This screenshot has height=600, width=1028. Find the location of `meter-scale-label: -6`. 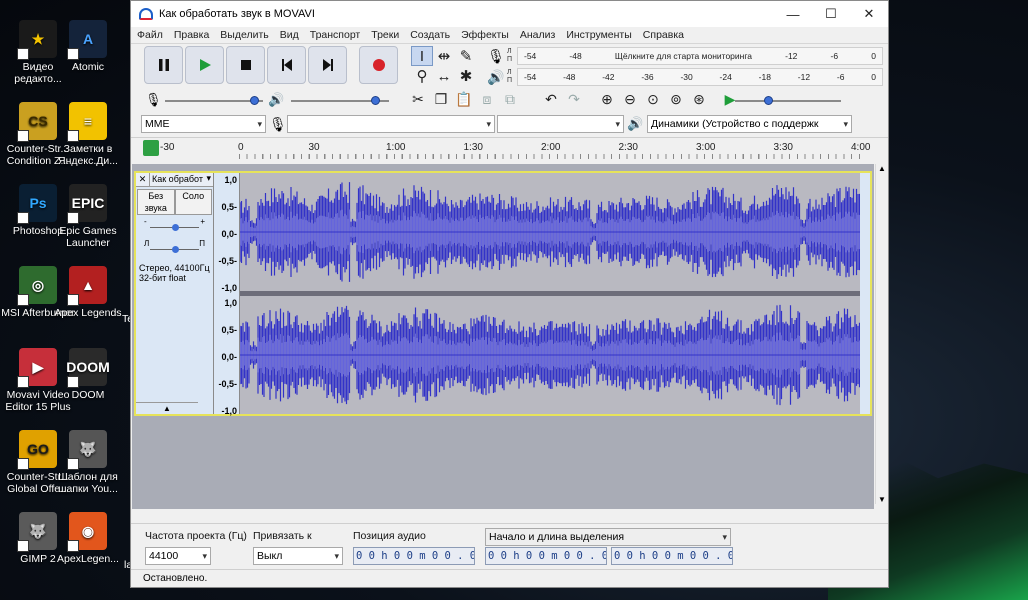

meter-scale-label: -6 is located at coordinates (840, 77).